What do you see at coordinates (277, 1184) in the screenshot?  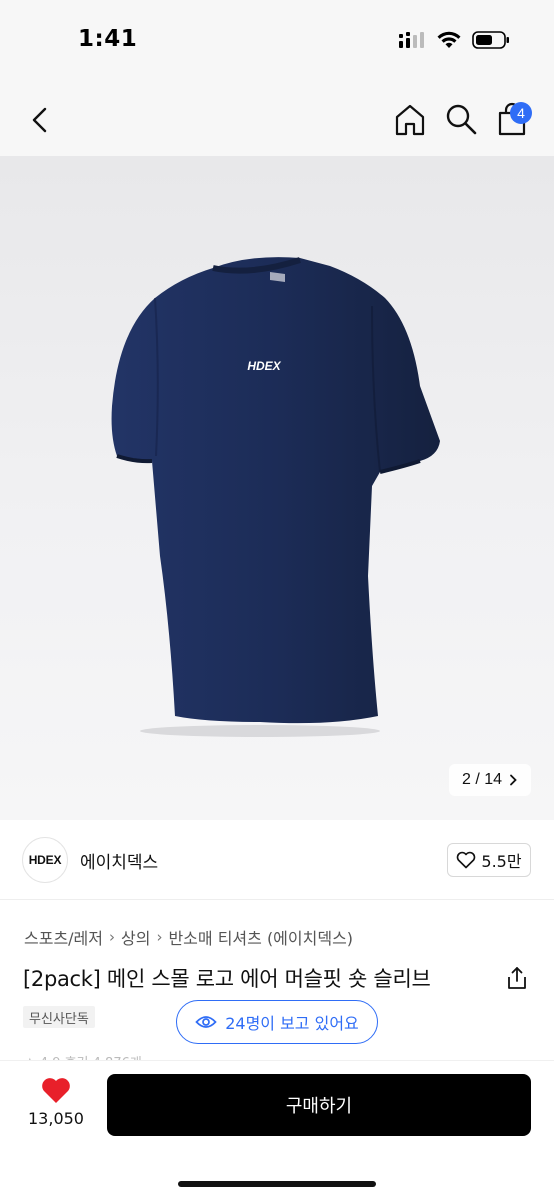 I see `home-indicator` at bounding box center [277, 1184].